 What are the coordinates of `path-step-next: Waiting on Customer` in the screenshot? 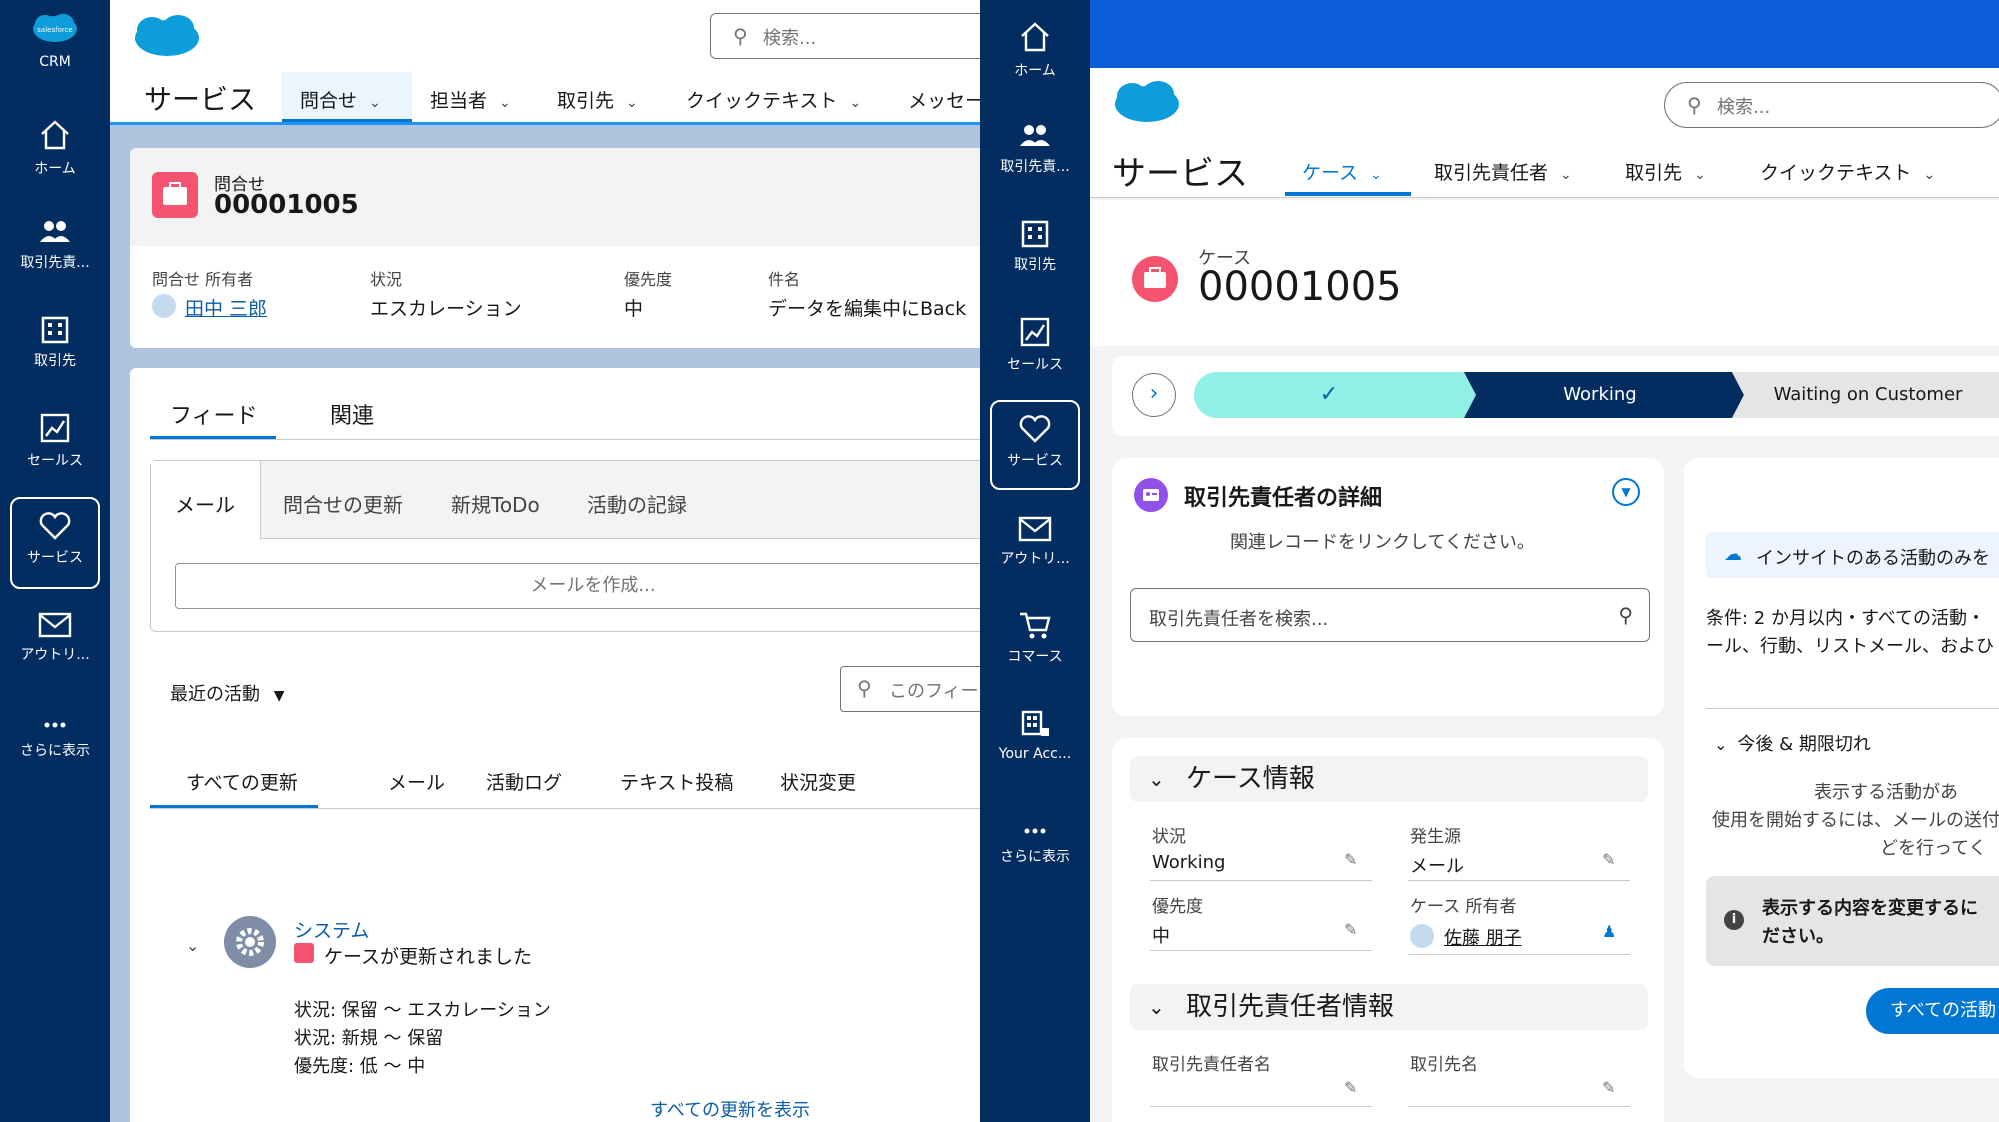 It's located at (1868, 395).